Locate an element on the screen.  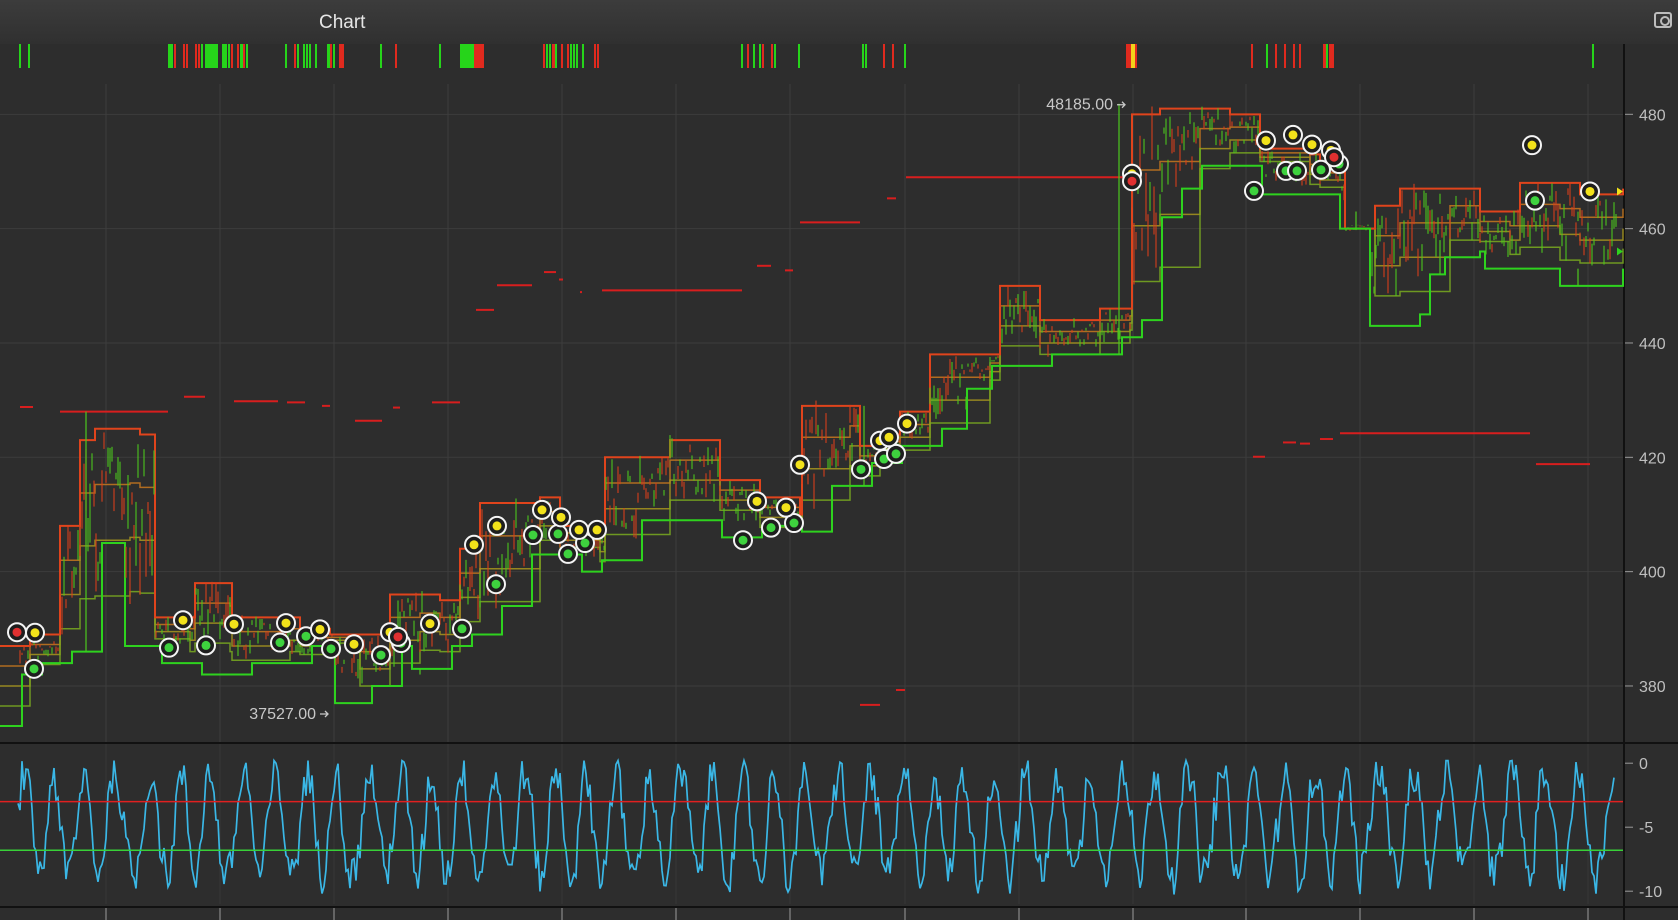
price-y-tick-label: 440 is located at coordinates (1652, 344).